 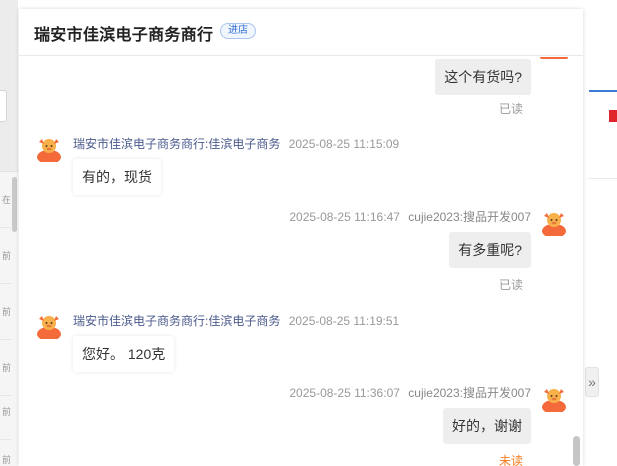 I want to click on message-bubble-self: 有多重呢?, so click(x=490, y=250).